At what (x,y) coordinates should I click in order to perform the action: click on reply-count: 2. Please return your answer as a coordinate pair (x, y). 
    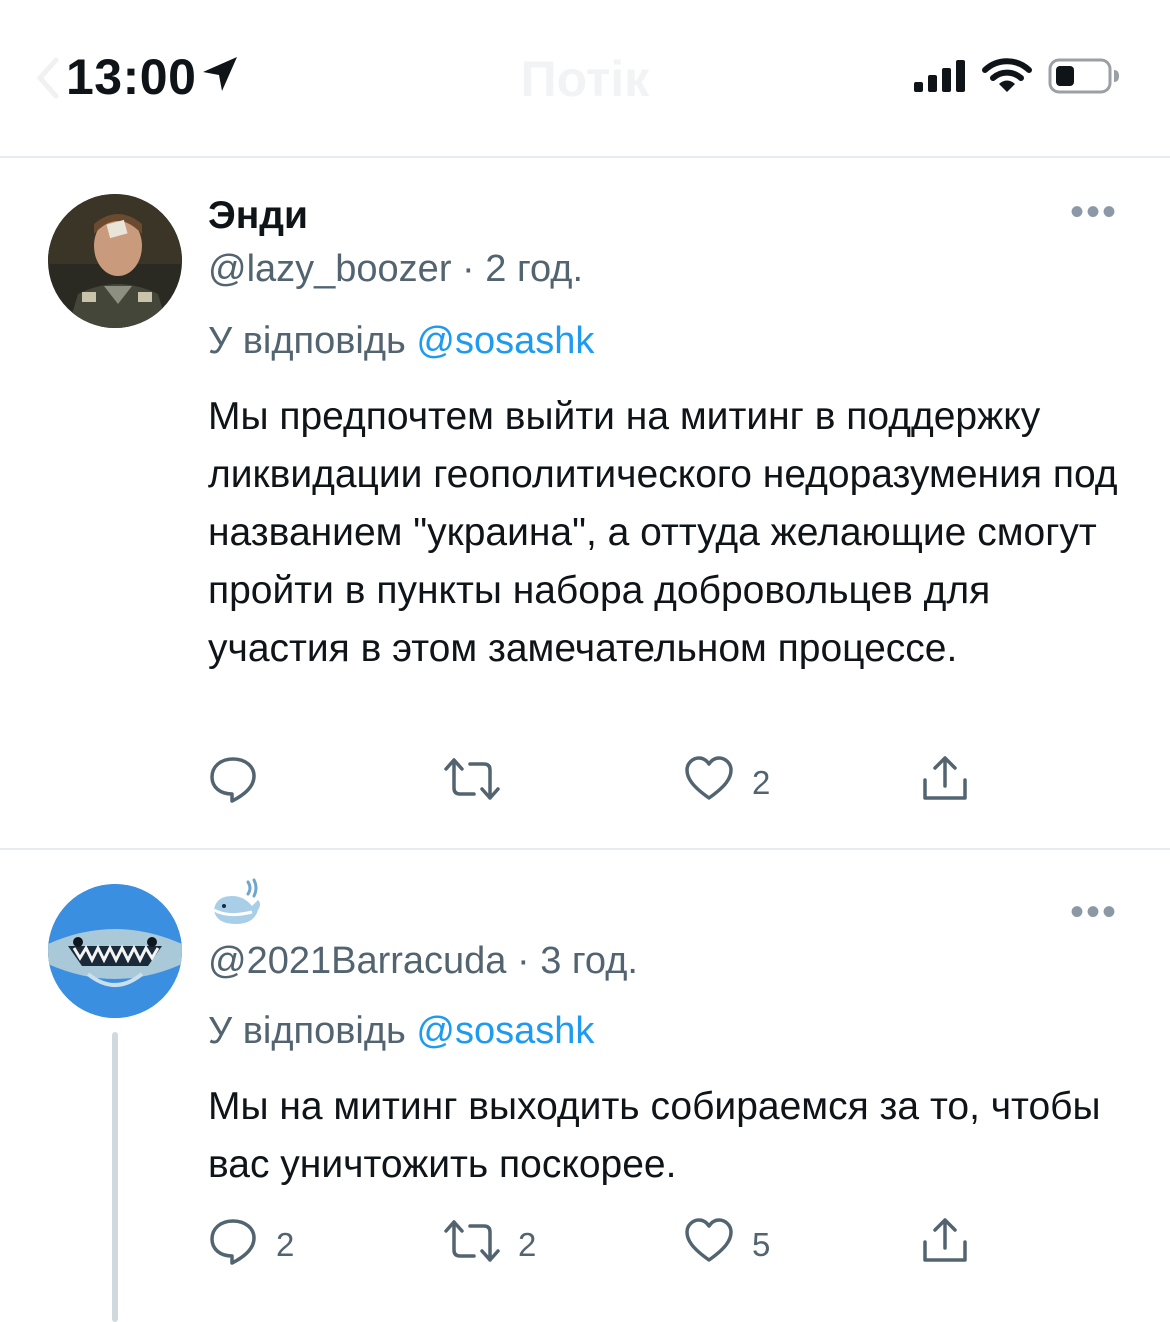
    Looking at the image, I should click on (285, 1244).